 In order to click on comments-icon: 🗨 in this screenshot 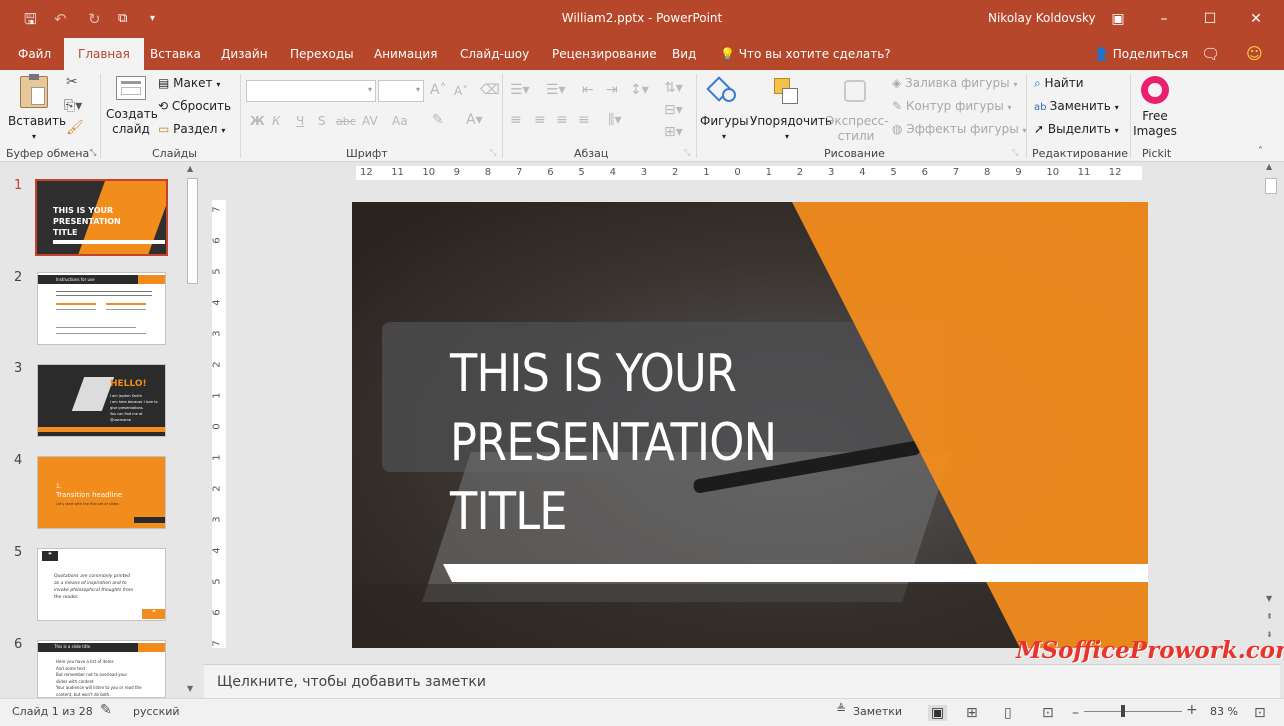, I will do `click(1210, 54)`.